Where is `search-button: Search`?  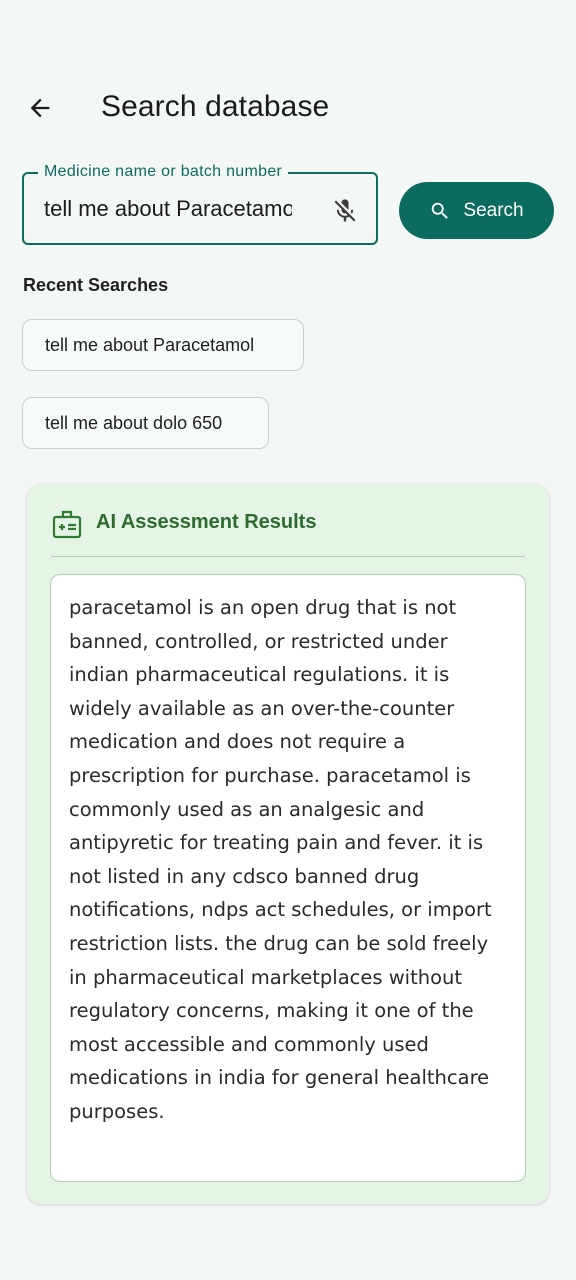
search-button: Search is located at coordinates (476, 210).